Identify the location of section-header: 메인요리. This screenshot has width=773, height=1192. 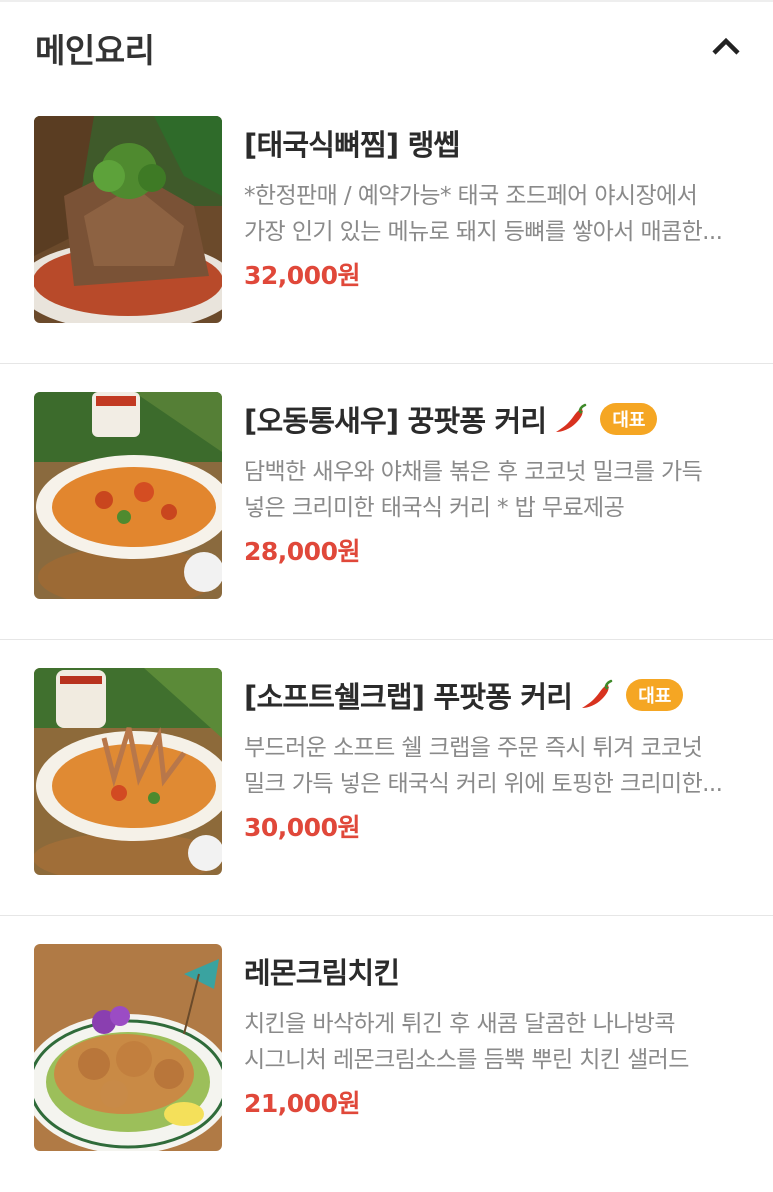
(386, 45).